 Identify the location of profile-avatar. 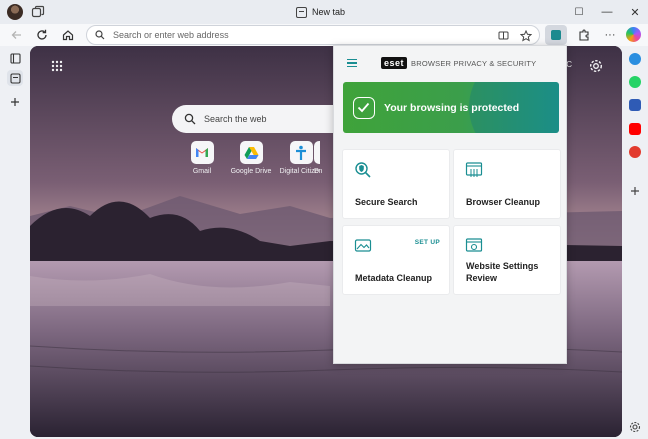
(15, 12).